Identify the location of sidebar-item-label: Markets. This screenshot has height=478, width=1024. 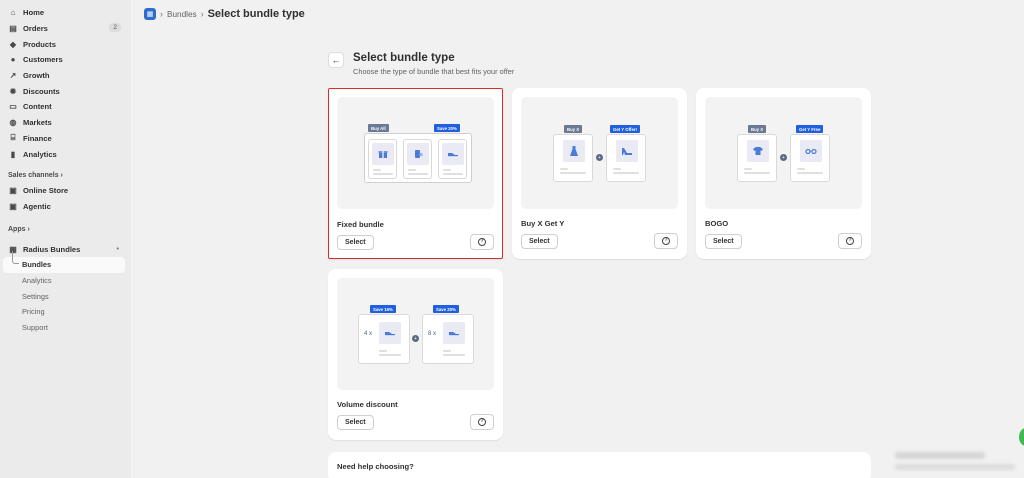
(37, 123).